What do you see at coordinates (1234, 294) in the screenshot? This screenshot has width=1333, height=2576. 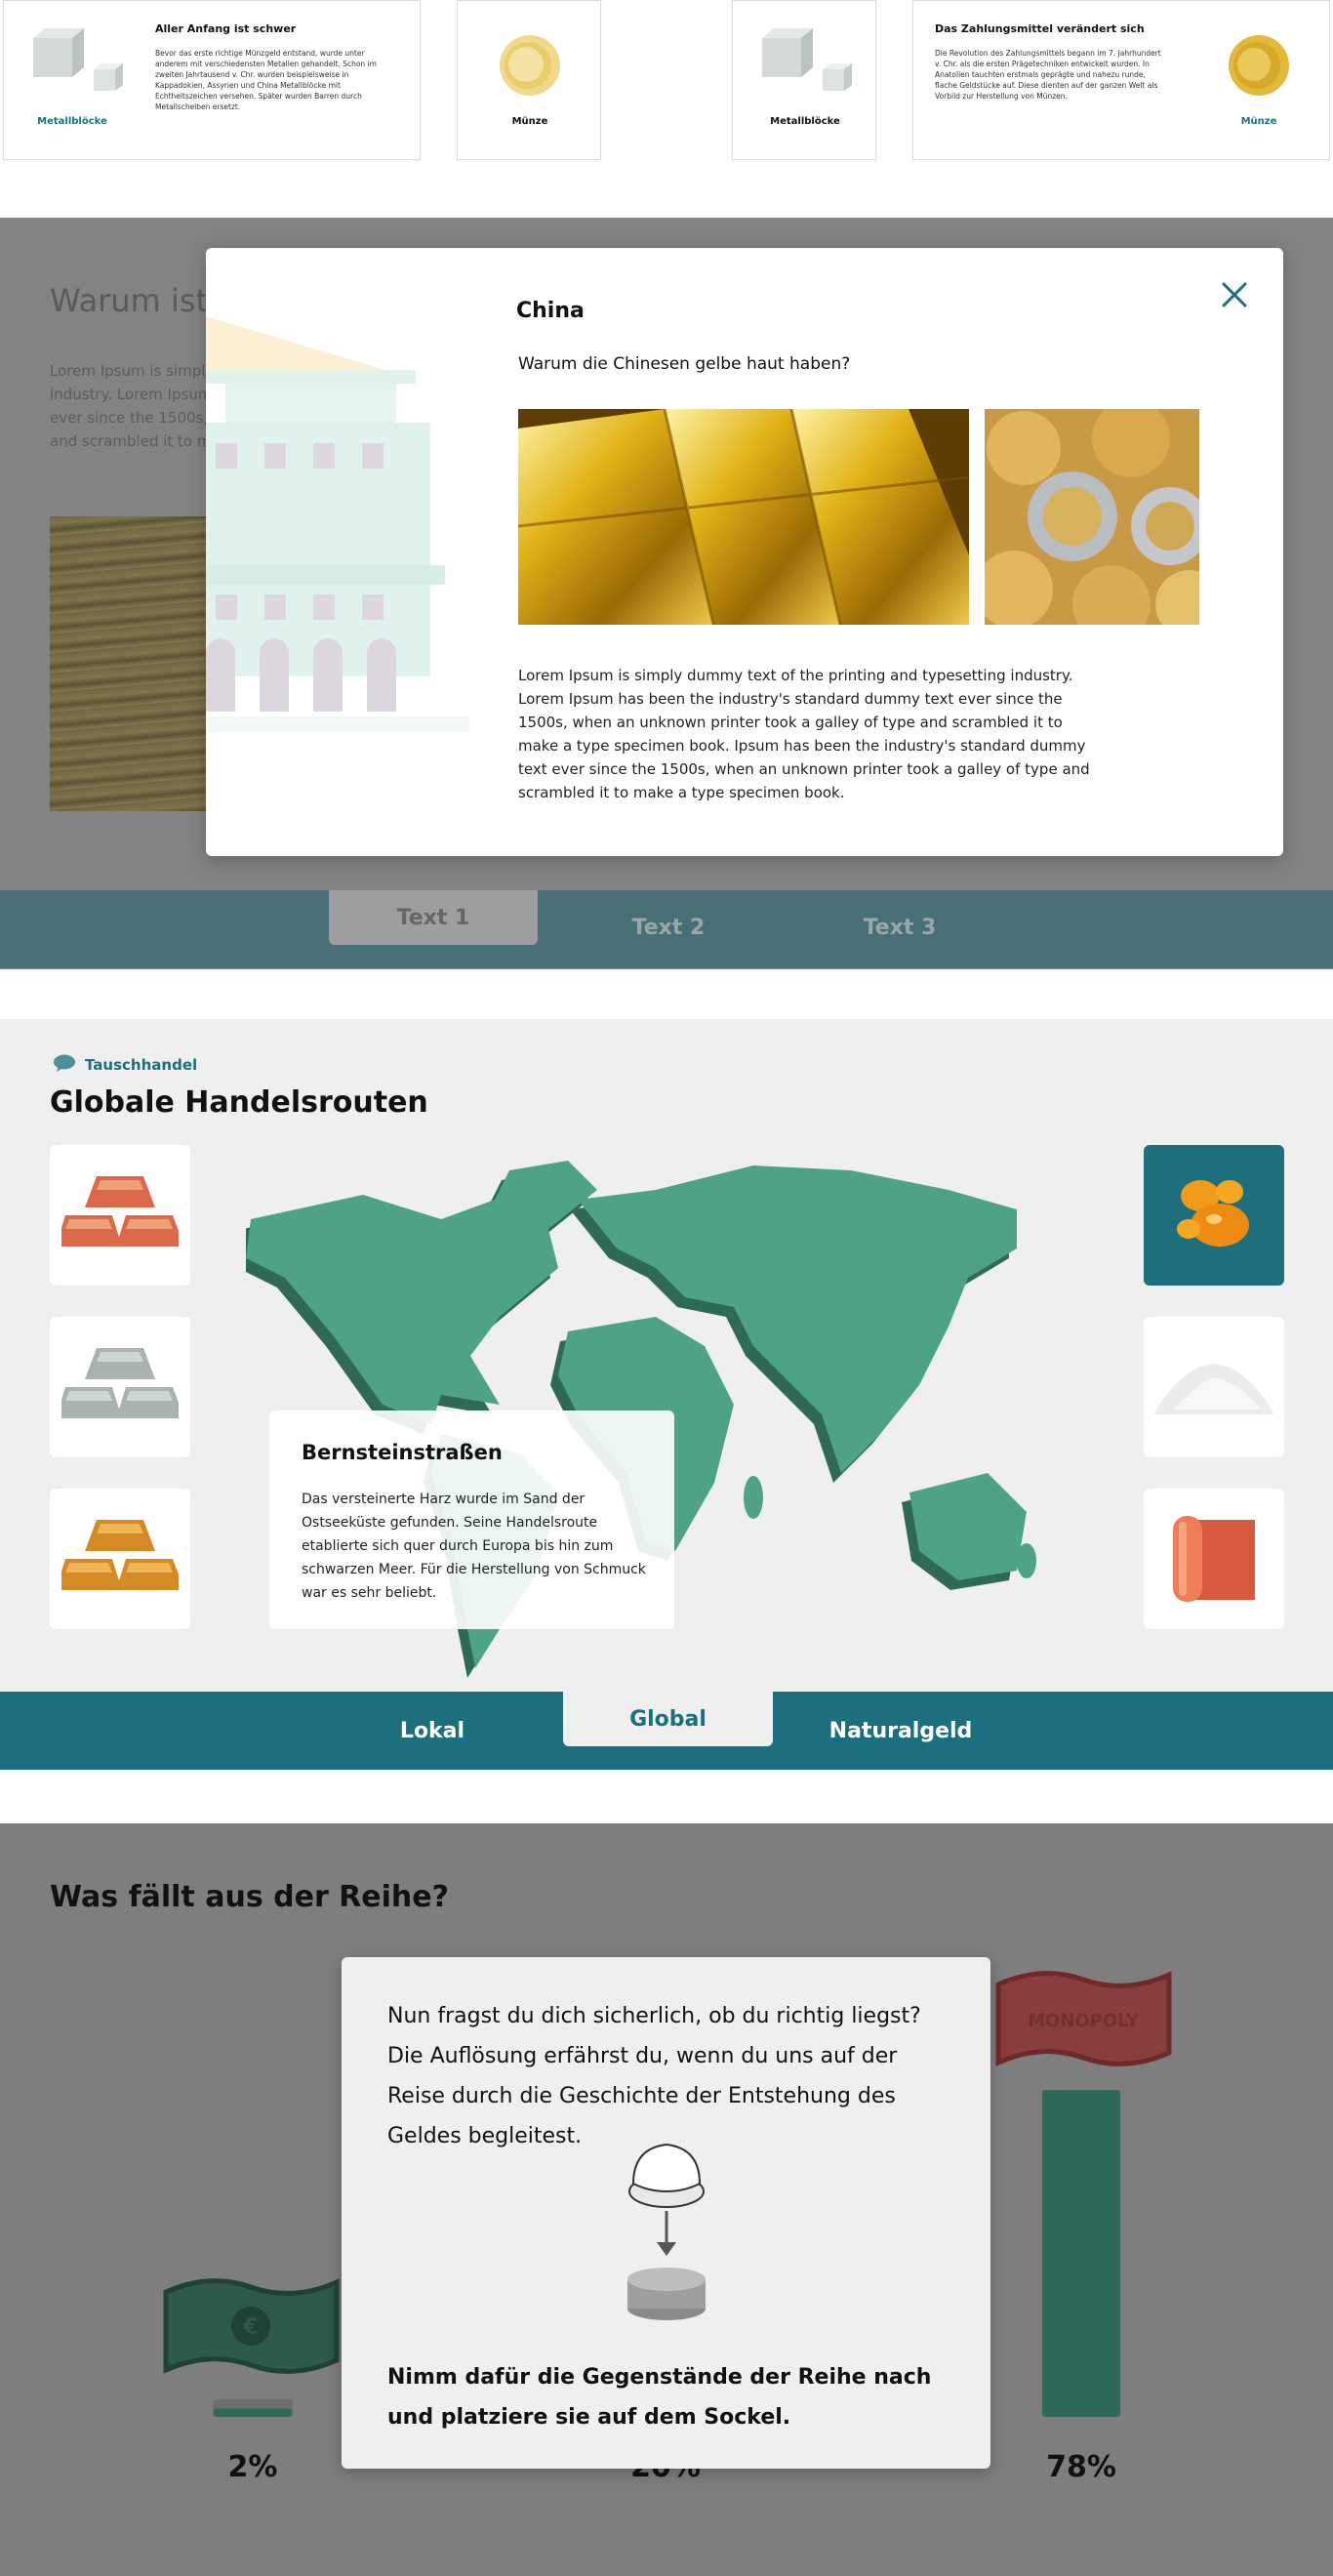 I see `close-icon` at bounding box center [1234, 294].